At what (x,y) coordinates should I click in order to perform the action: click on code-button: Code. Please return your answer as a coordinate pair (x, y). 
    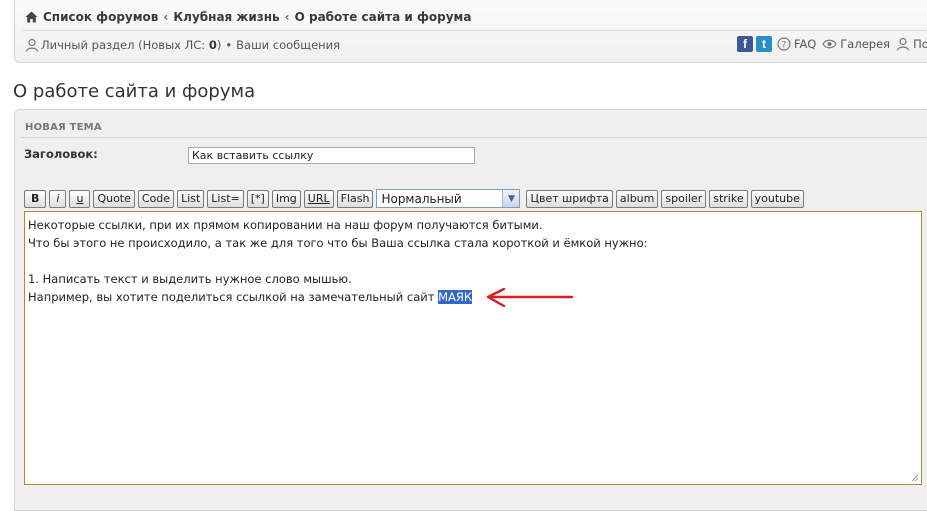
    Looking at the image, I should click on (156, 198).